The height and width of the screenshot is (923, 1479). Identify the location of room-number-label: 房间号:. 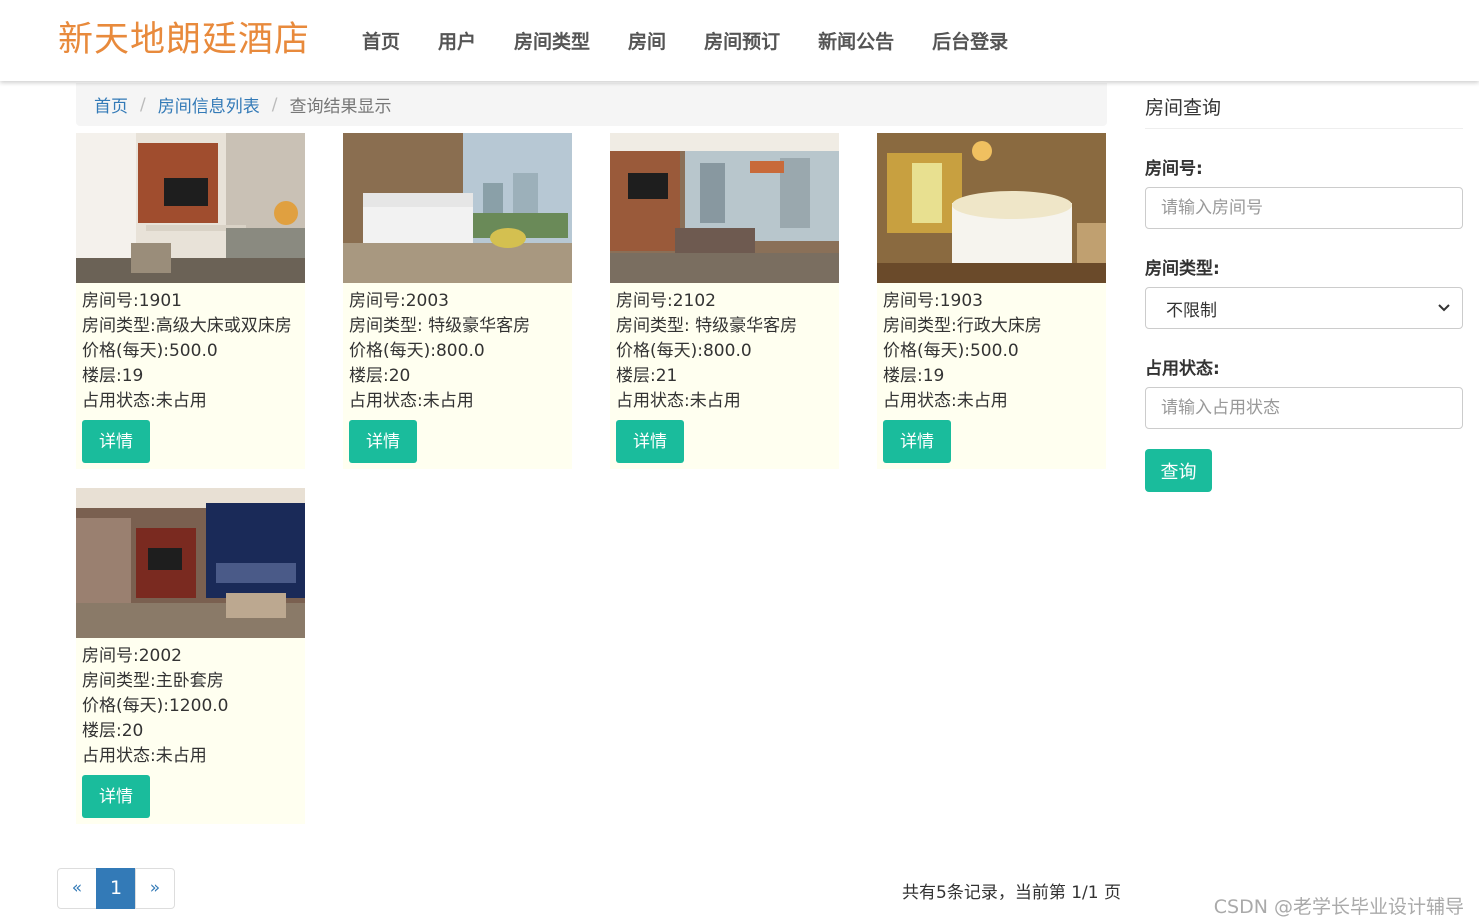
(1174, 169).